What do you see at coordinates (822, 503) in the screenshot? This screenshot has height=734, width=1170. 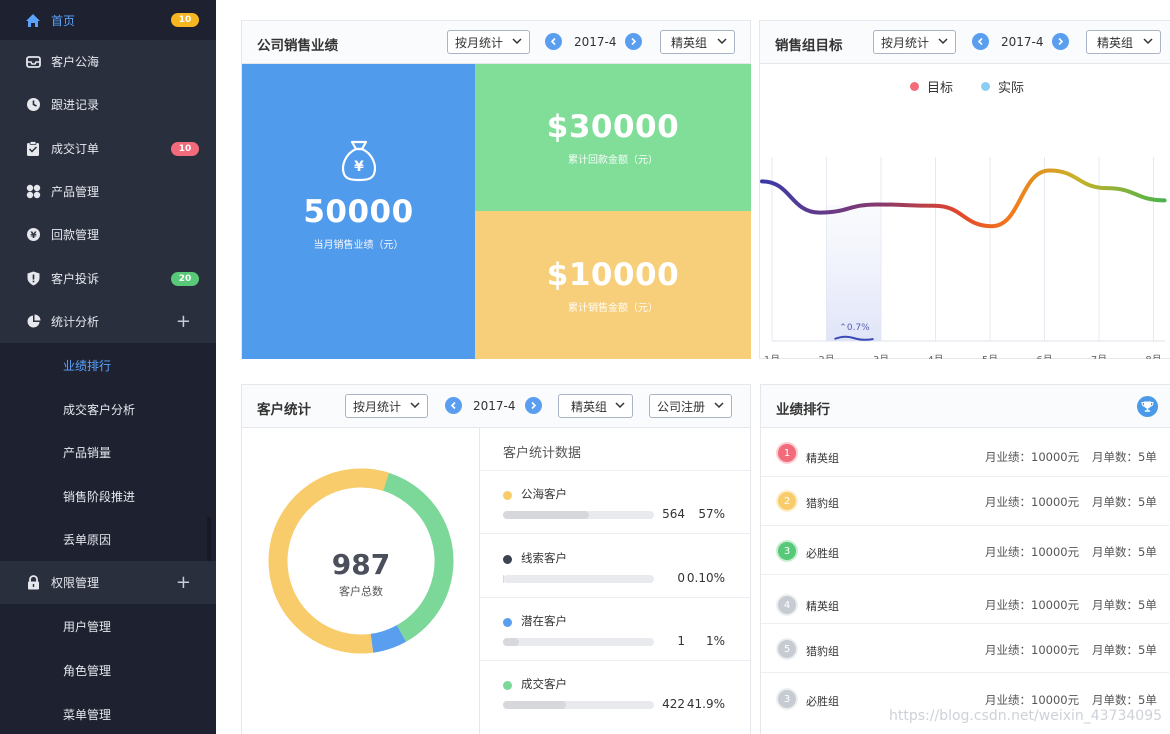 I see `rank-group-name: 猎豹组` at bounding box center [822, 503].